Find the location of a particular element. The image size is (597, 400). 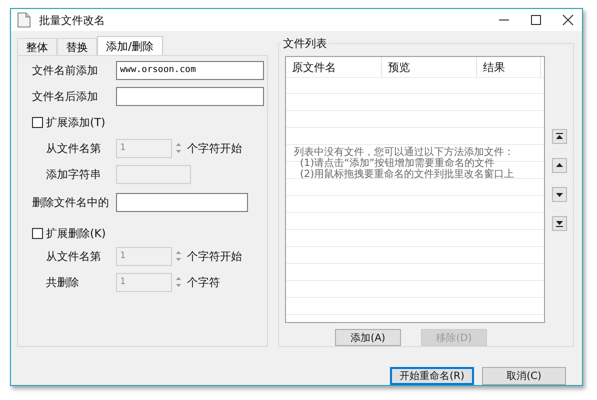

empty-list-message: (1)请点击“添加”按钮增加需要重命名的文件 is located at coordinates (397, 163).